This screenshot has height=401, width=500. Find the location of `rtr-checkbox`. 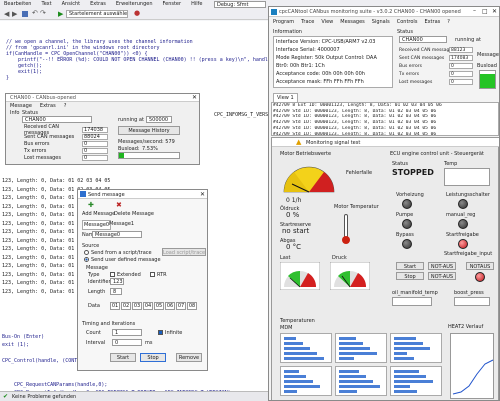

rtr-checkbox is located at coordinates (152, 274).